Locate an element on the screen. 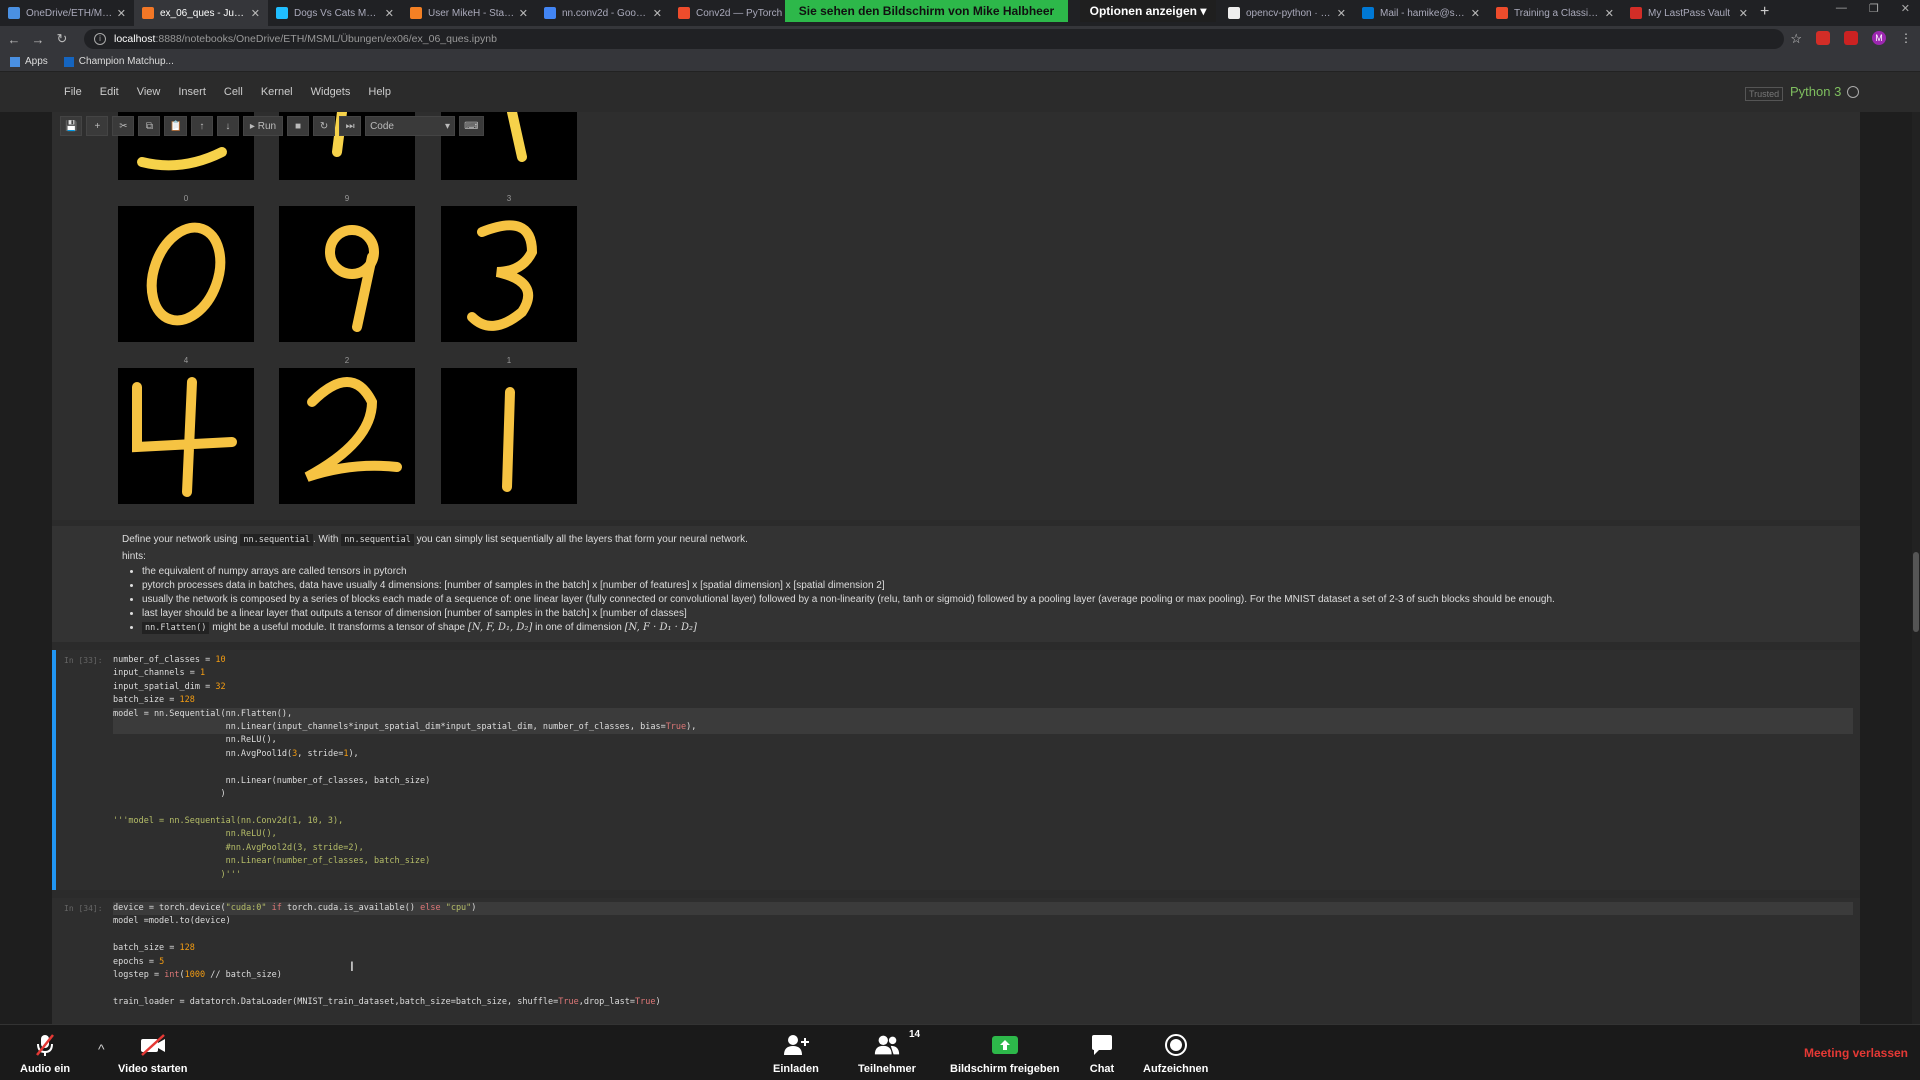  lastpass-icon is located at coordinates (1851, 38).